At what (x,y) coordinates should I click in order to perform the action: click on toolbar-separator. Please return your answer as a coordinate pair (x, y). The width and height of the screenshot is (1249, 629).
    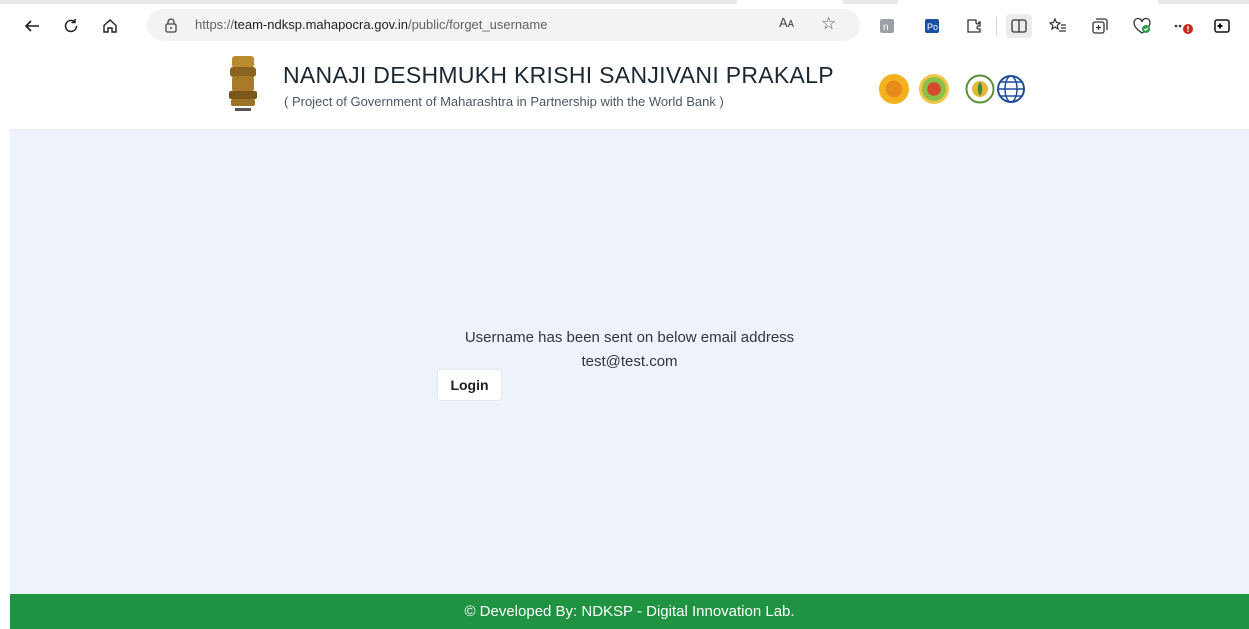
    Looking at the image, I should click on (996, 26).